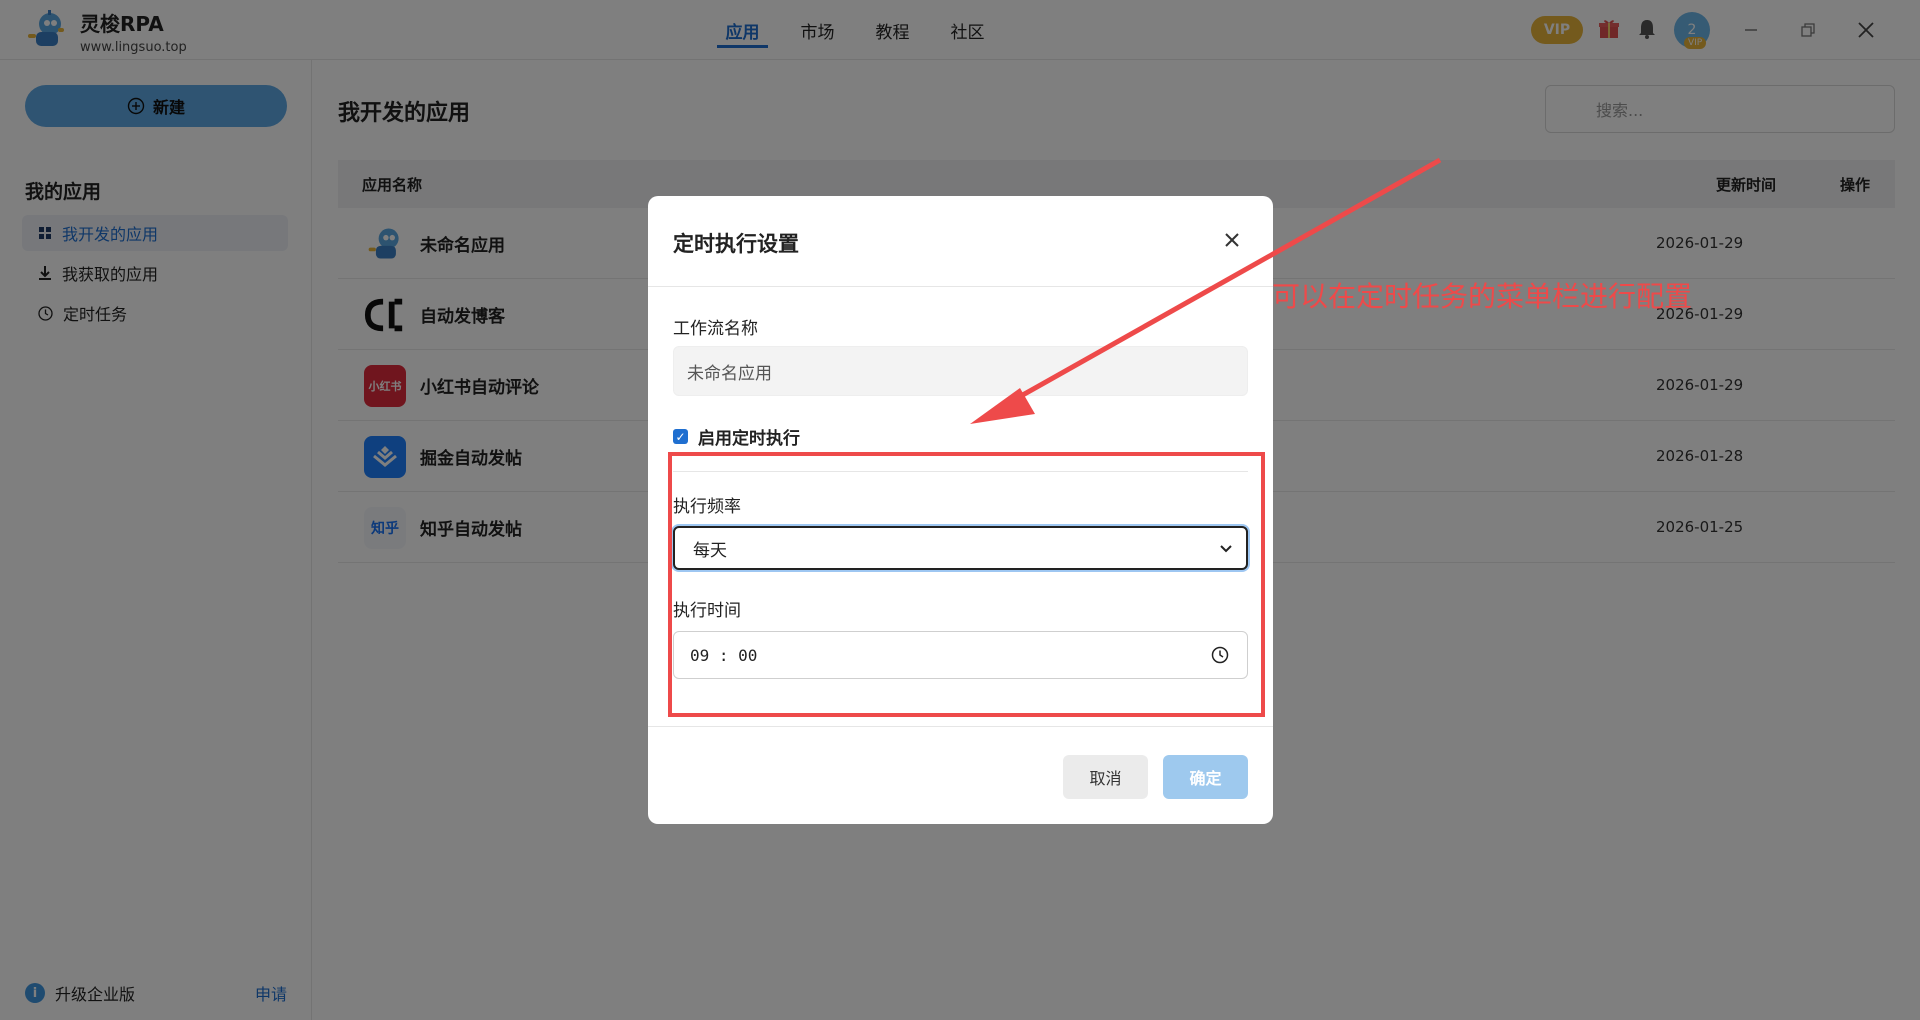 This screenshot has width=1920, height=1020. What do you see at coordinates (1482, 296) in the screenshot?
I see `annotation-text: 可以在定时任务的菜单栏进行配置` at bounding box center [1482, 296].